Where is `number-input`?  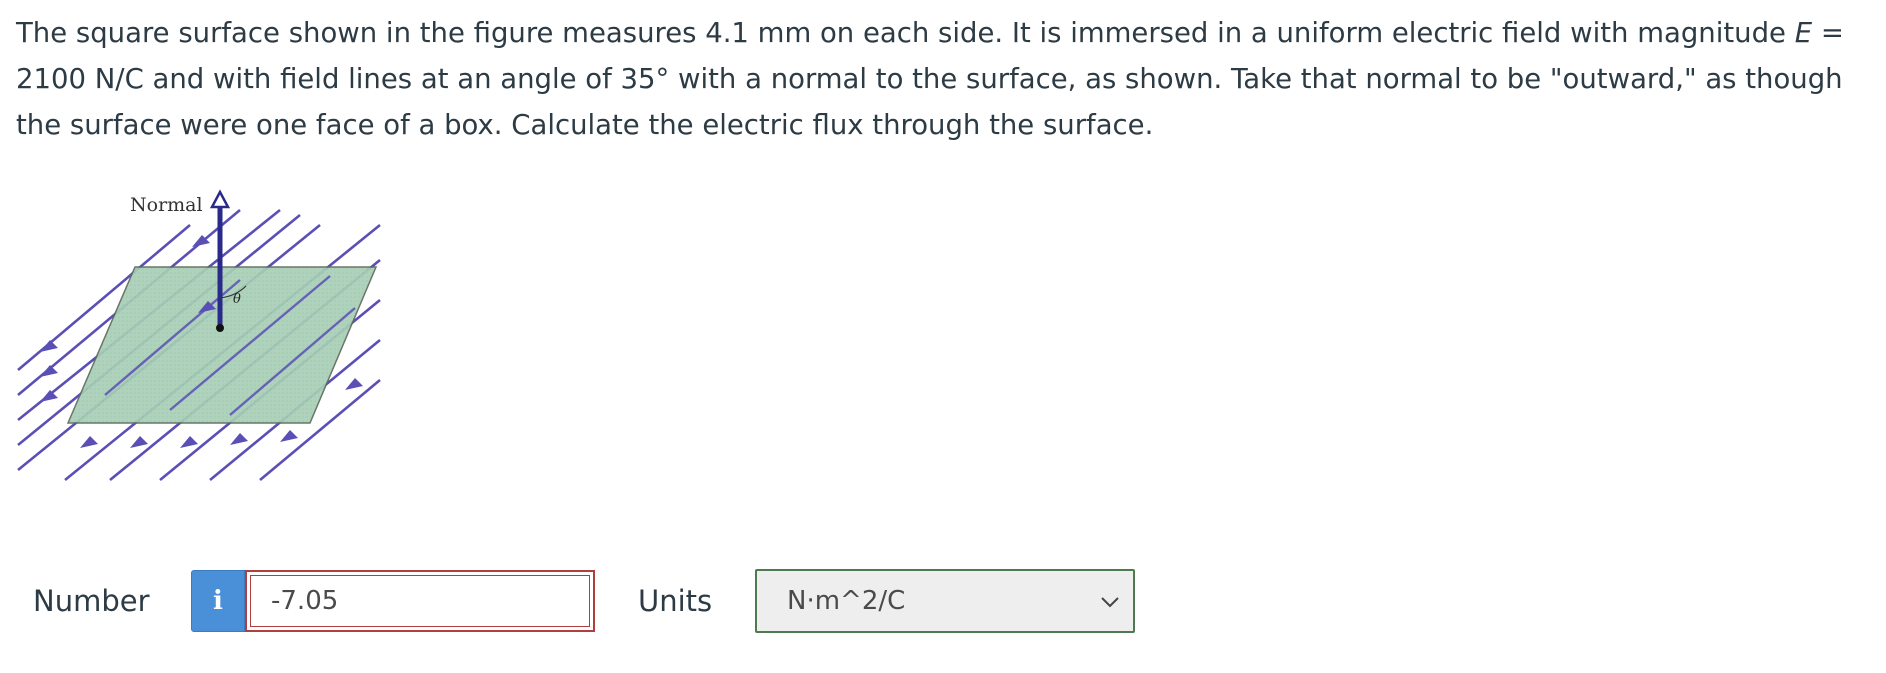
number-input is located at coordinates (420, 601).